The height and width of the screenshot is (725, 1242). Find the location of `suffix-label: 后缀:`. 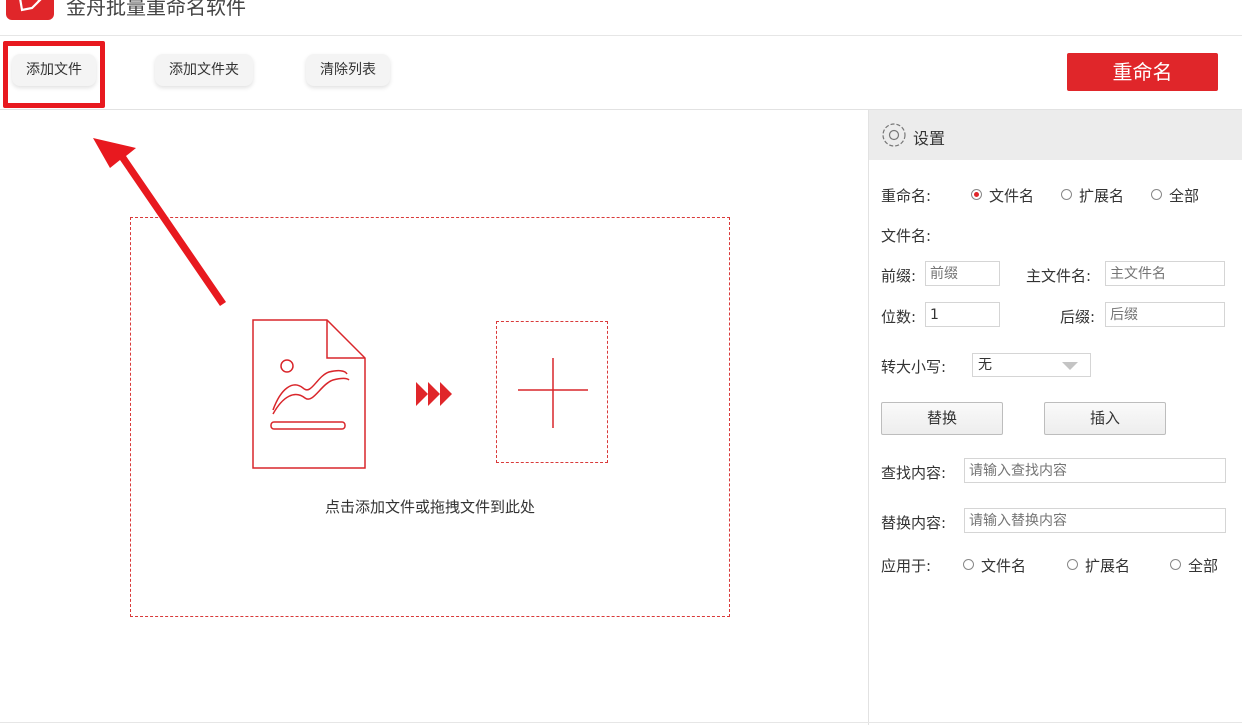

suffix-label: 后缀: is located at coordinates (1078, 317).